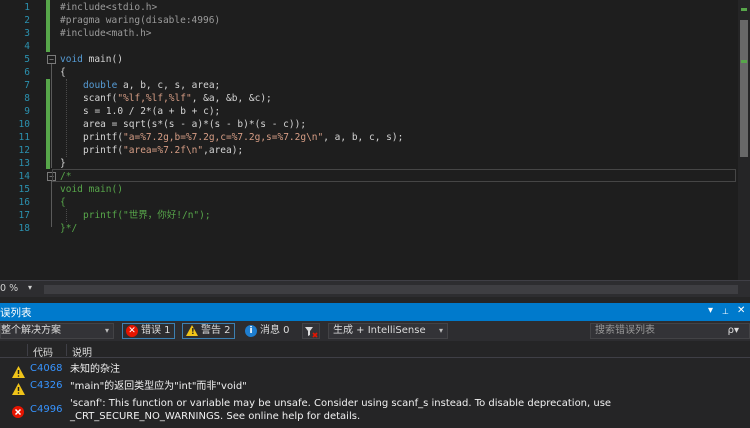  What do you see at coordinates (27, 111) in the screenshot?
I see `line-number: 9` at bounding box center [27, 111].